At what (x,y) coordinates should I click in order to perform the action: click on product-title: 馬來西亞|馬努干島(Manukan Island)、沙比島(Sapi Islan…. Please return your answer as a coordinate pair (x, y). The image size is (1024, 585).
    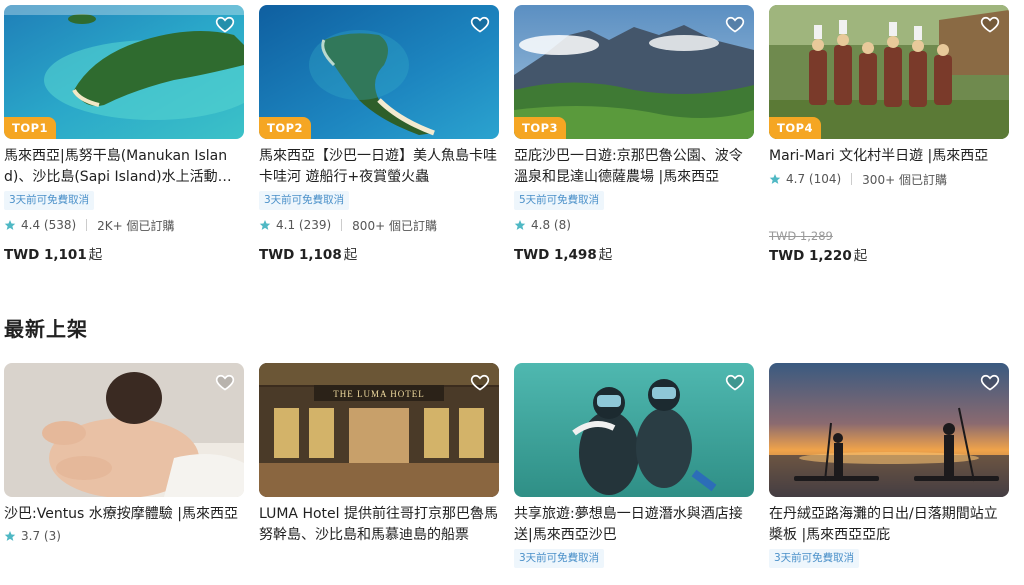
    Looking at the image, I should click on (124, 167).